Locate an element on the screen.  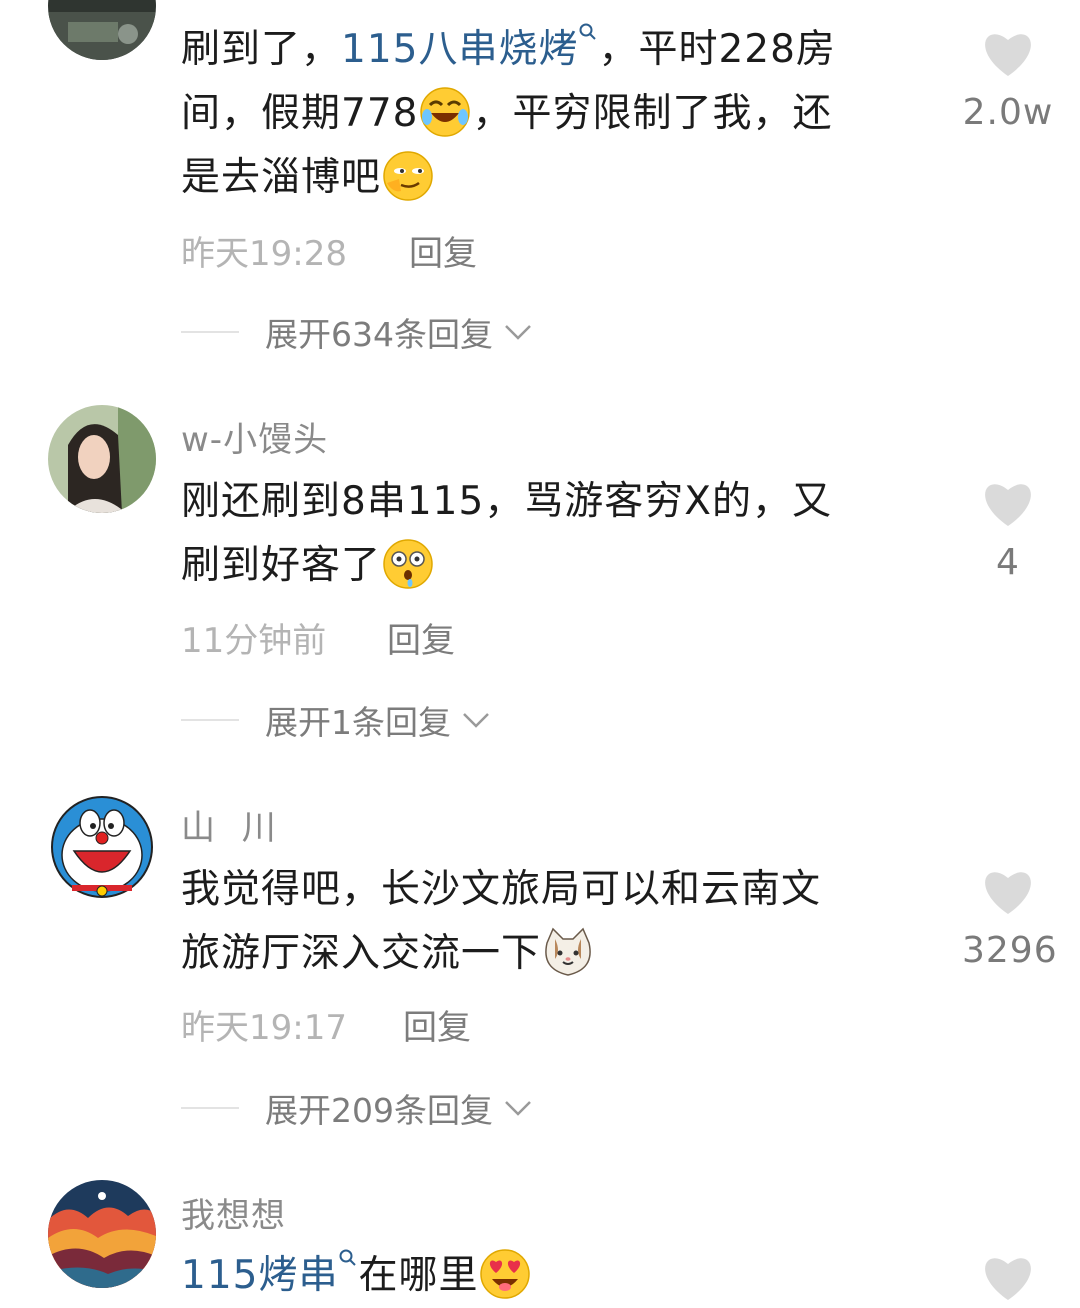
comment-meta: 11分钟前 回复 is located at coordinates (318, 637).